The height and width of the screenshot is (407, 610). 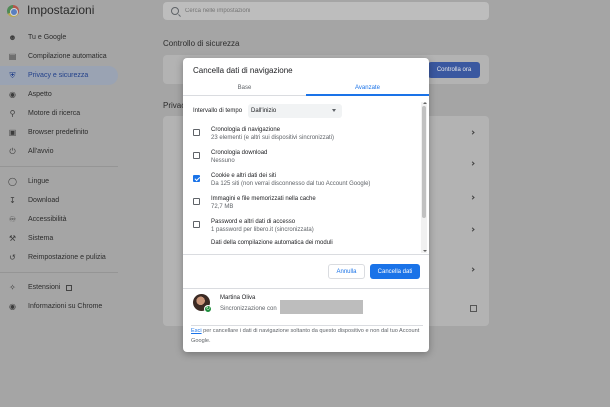 I want to click on sidebar-item-languages: ◯ Lingue, so click(x=59, y=181).